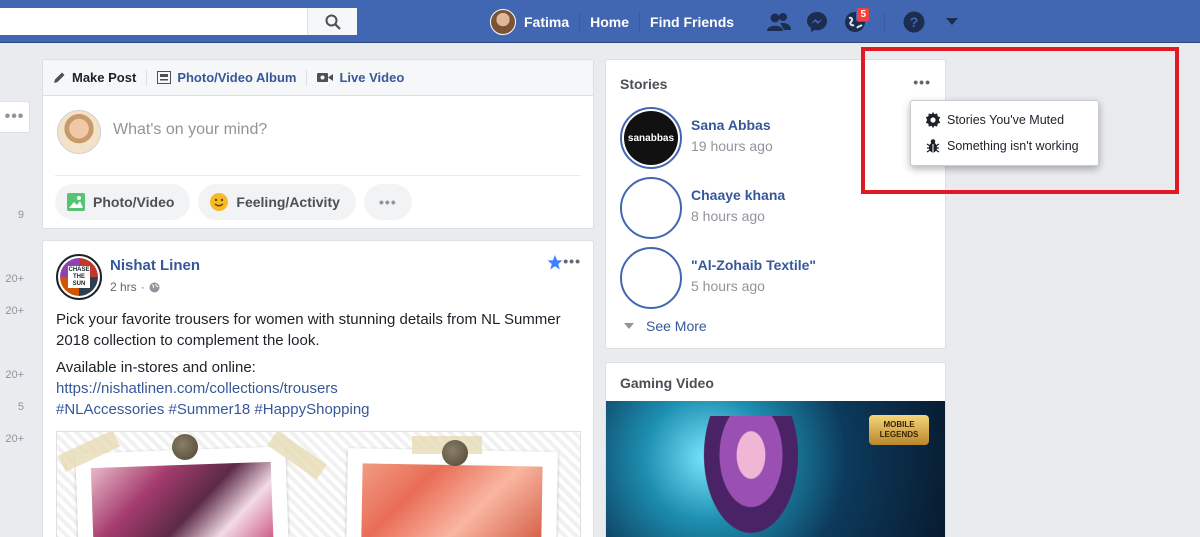 This screenshot has height=537, width=1200. What do you see at coordinates (899, 430) in the screenshot?
I see `game-logo: MOBILE LEGENDS` at bounding box center [899, 430].